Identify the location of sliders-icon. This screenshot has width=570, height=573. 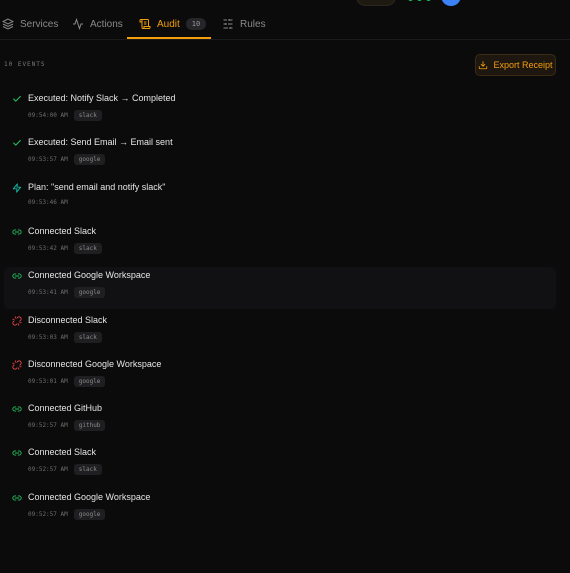
(228, 24).